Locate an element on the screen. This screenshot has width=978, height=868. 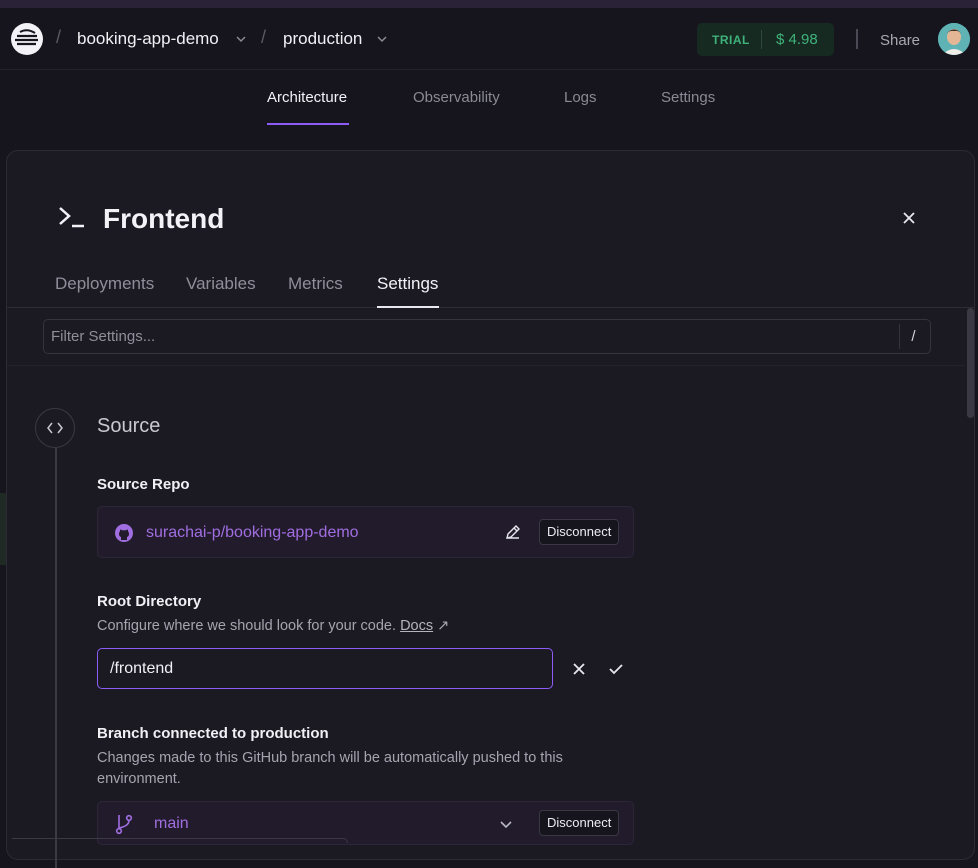
filter-shortcut: / is located at coordinates (913, 336).